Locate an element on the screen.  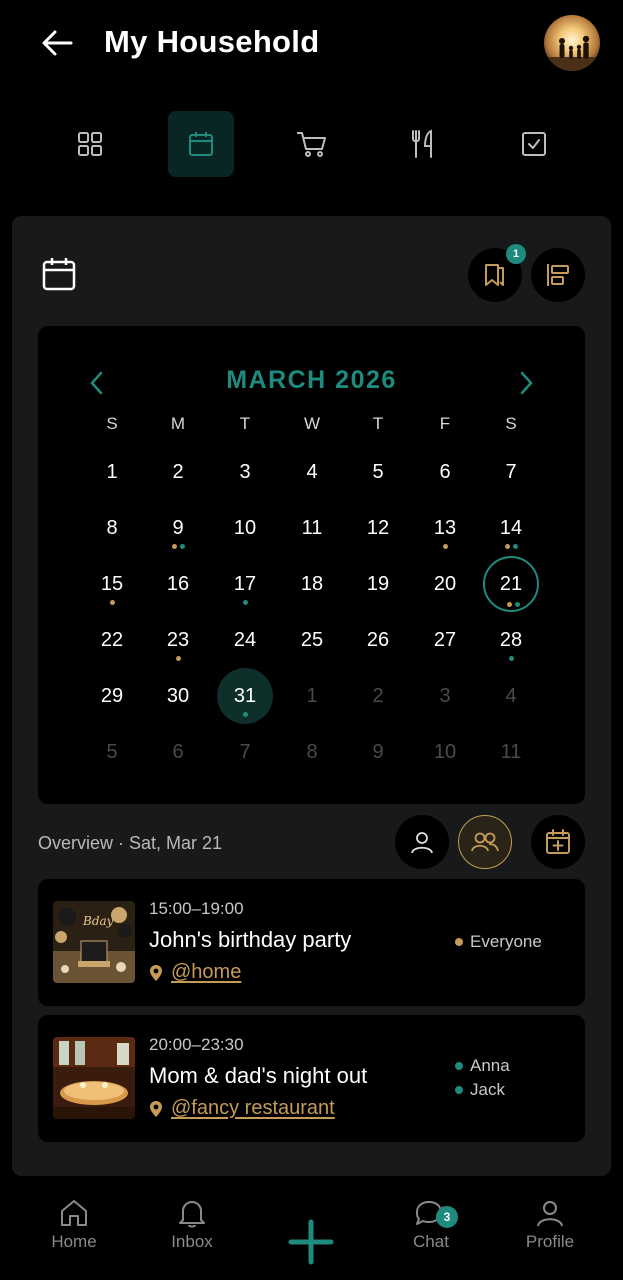
back-button is located at coordinates (57, 43).